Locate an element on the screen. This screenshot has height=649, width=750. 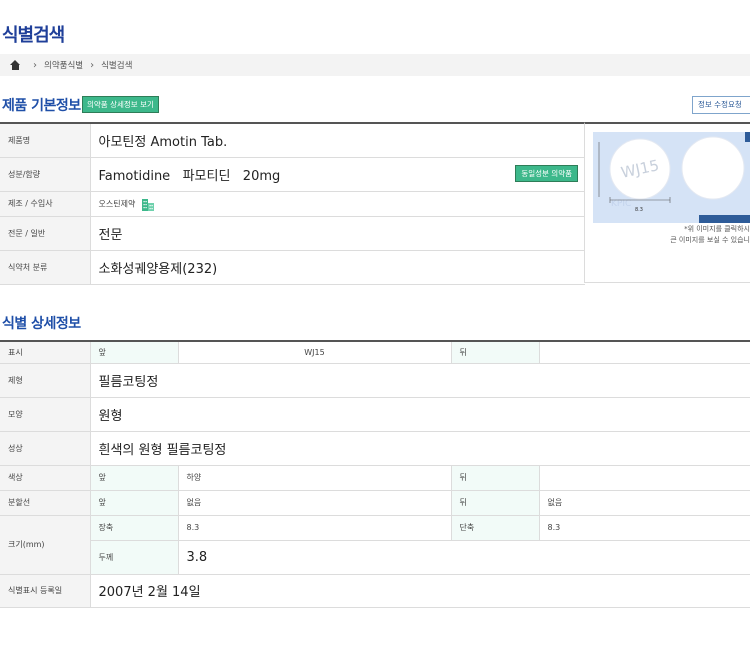
appearance-label: 성상 is located at coordinates (45, 448).